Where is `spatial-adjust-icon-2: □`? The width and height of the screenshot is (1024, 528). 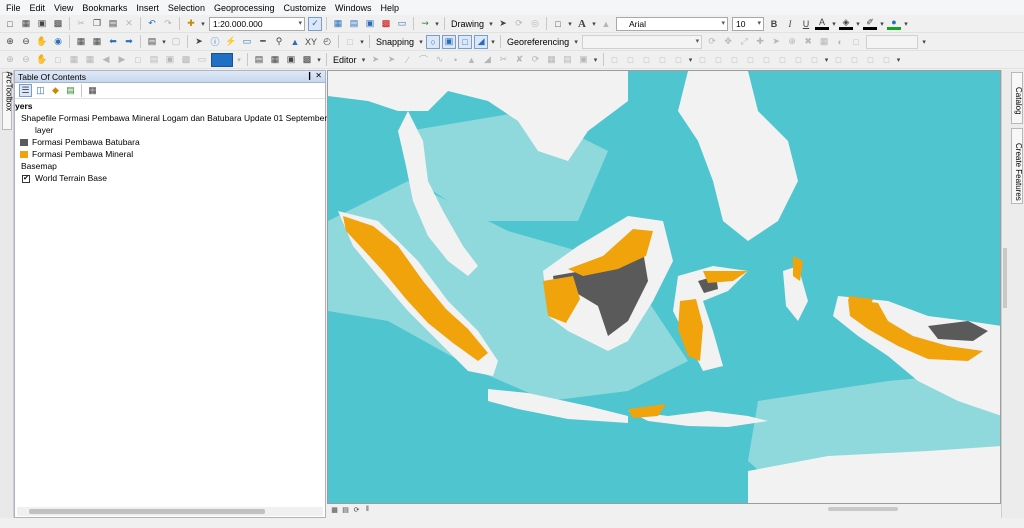 spatial-adjust-icon-2: □ is located at coordinates (855, 60).